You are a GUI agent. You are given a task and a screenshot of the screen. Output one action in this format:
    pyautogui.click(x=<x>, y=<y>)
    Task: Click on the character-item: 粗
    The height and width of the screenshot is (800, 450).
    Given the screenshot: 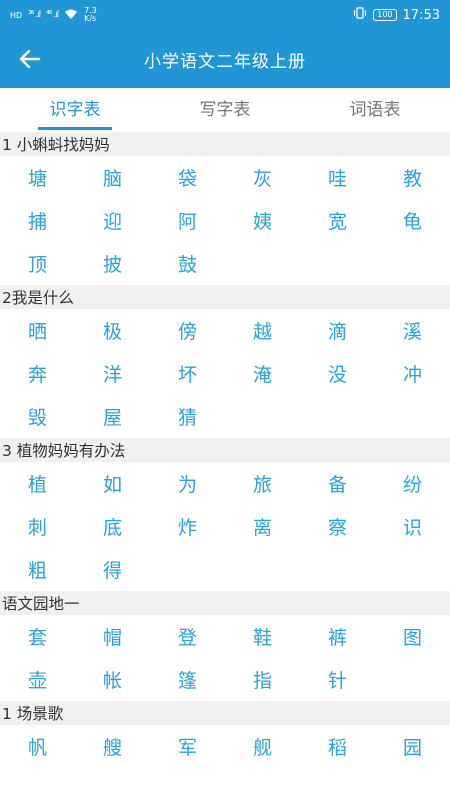 What is the action you would take?
    pyautogui.click(x=37, y=569)
    